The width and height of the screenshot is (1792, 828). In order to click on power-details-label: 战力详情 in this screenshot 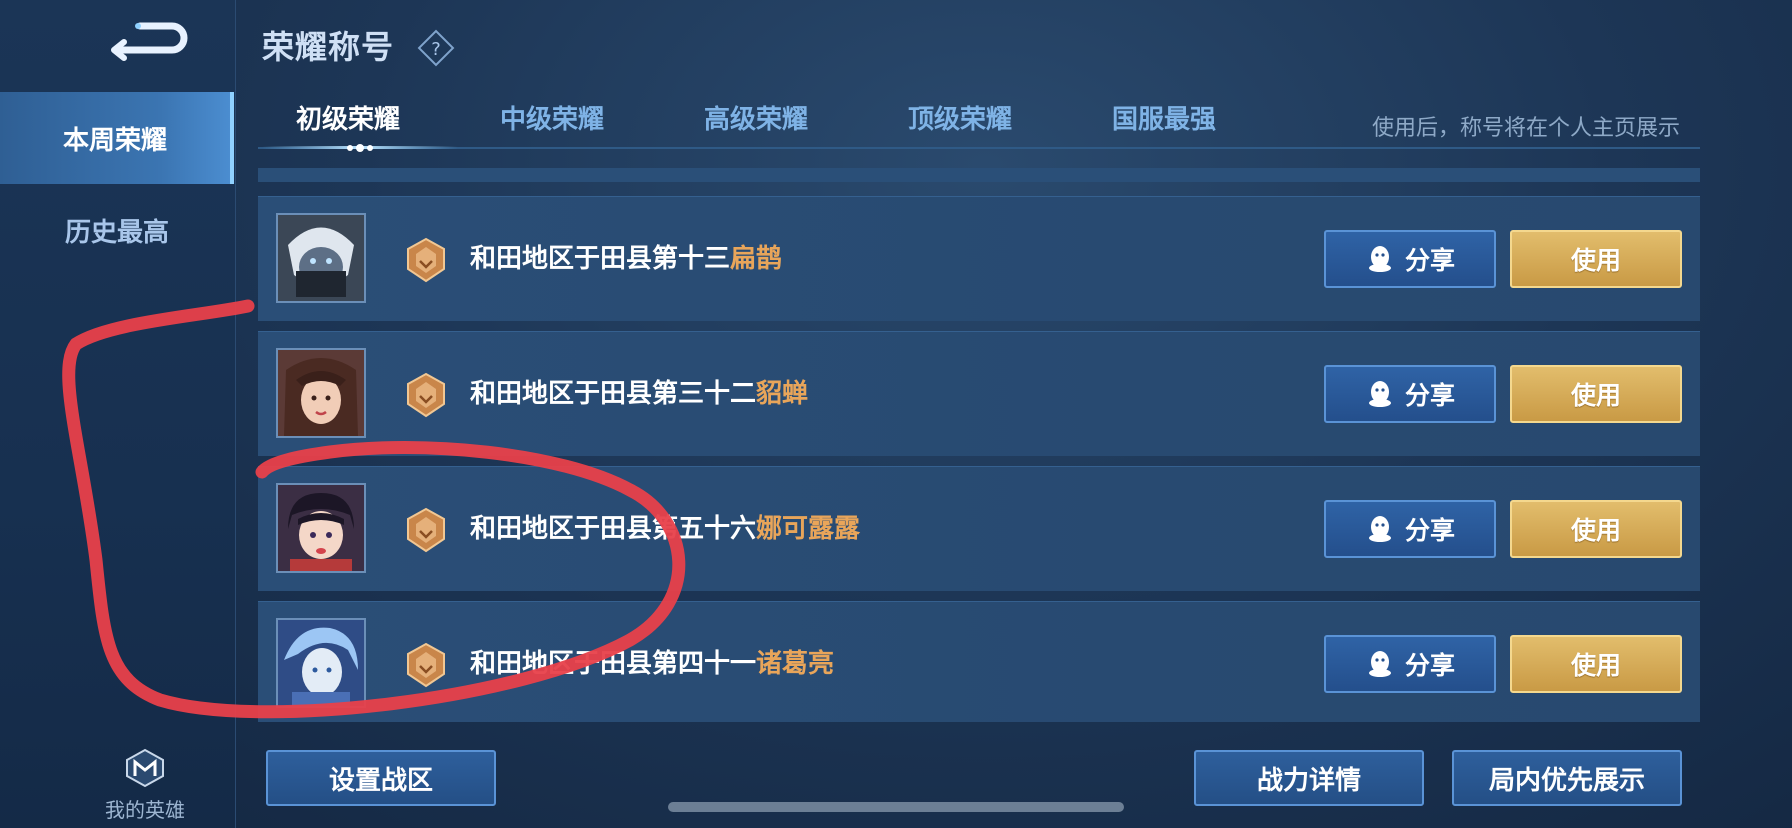, I will do `click(1308, 780)`.